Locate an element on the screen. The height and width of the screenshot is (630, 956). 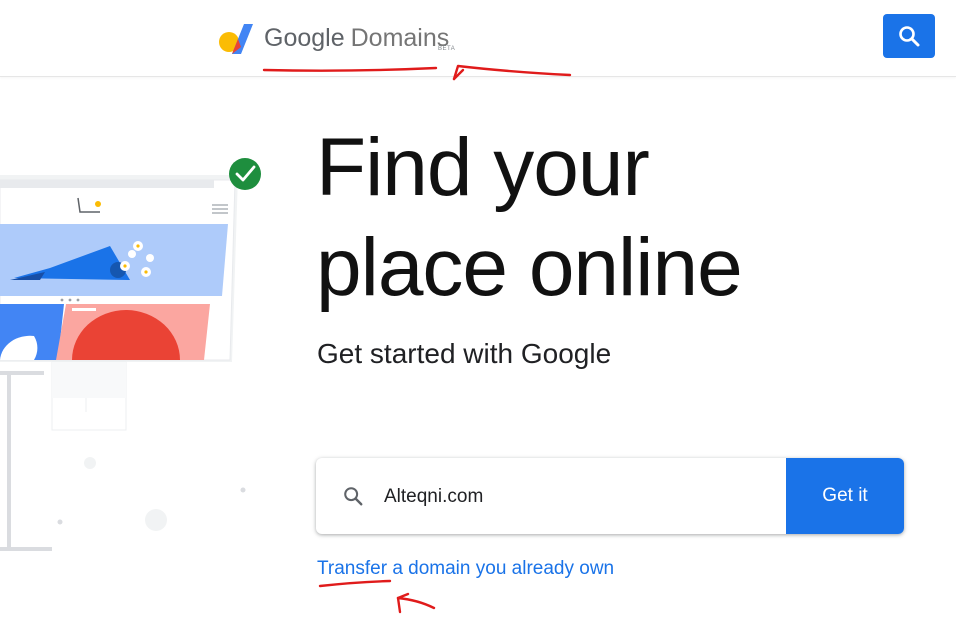
check-badge-icon is located at coordinates (245, 174).